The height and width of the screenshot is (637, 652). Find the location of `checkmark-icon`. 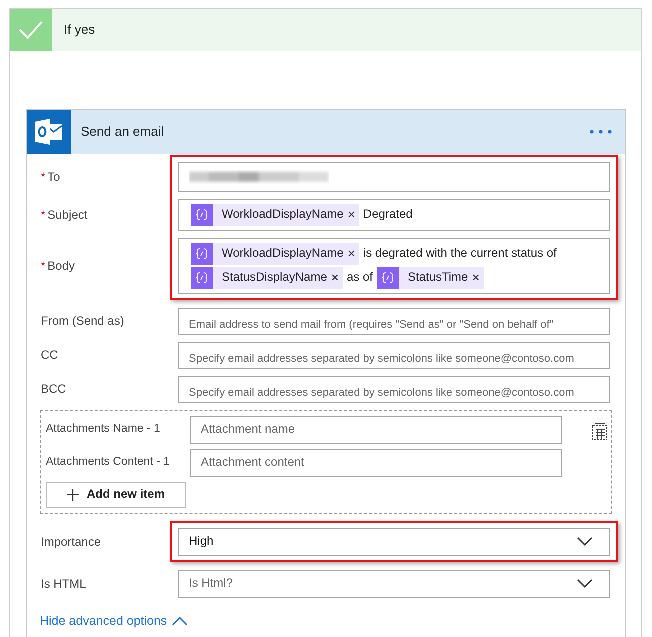

checkmark-icon is located at coordinates (31, 30).